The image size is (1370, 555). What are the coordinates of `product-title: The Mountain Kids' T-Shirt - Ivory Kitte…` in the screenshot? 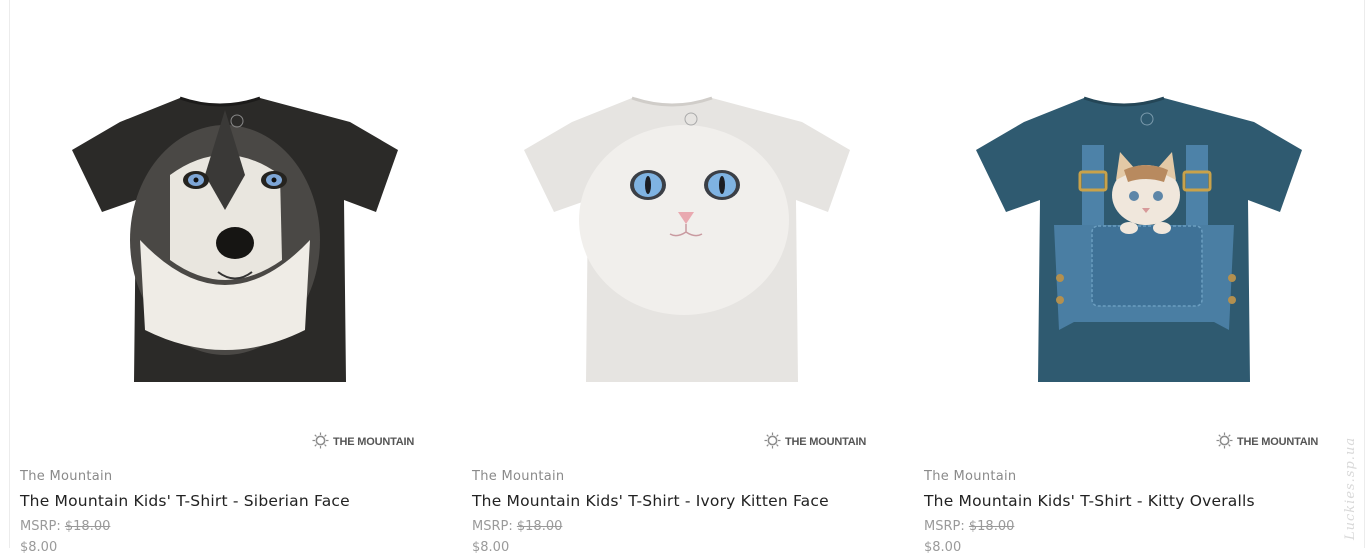 It's located at (650, 501).